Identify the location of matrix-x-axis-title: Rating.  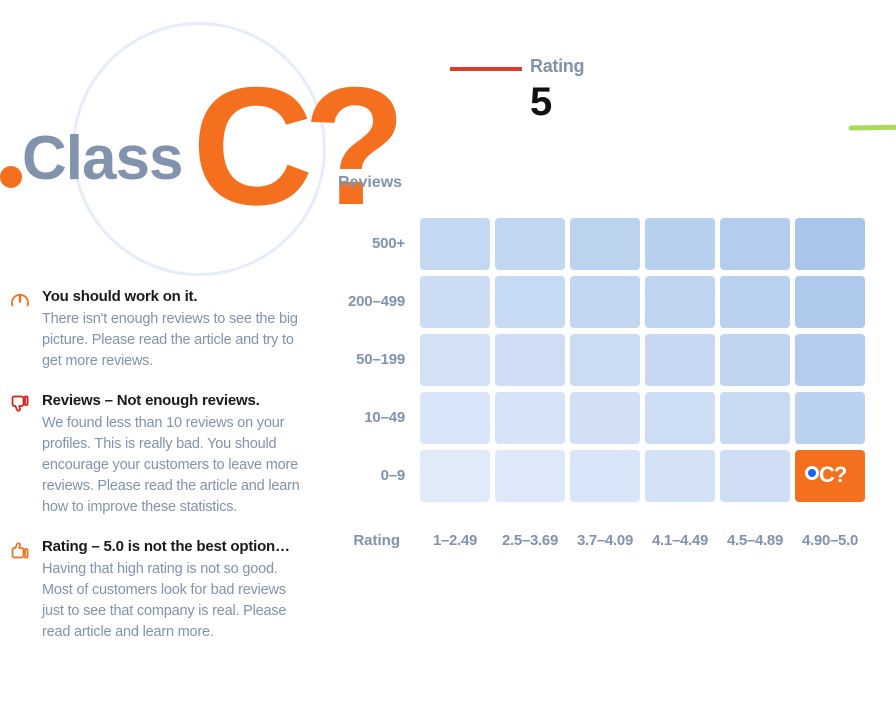
(376, 540).